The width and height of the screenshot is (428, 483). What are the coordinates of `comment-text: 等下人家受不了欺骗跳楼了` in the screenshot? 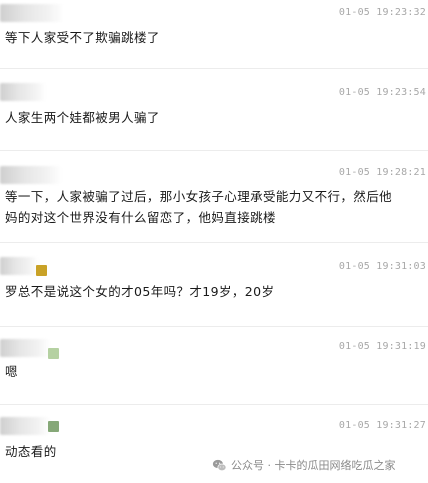 It's located at (82, 37).